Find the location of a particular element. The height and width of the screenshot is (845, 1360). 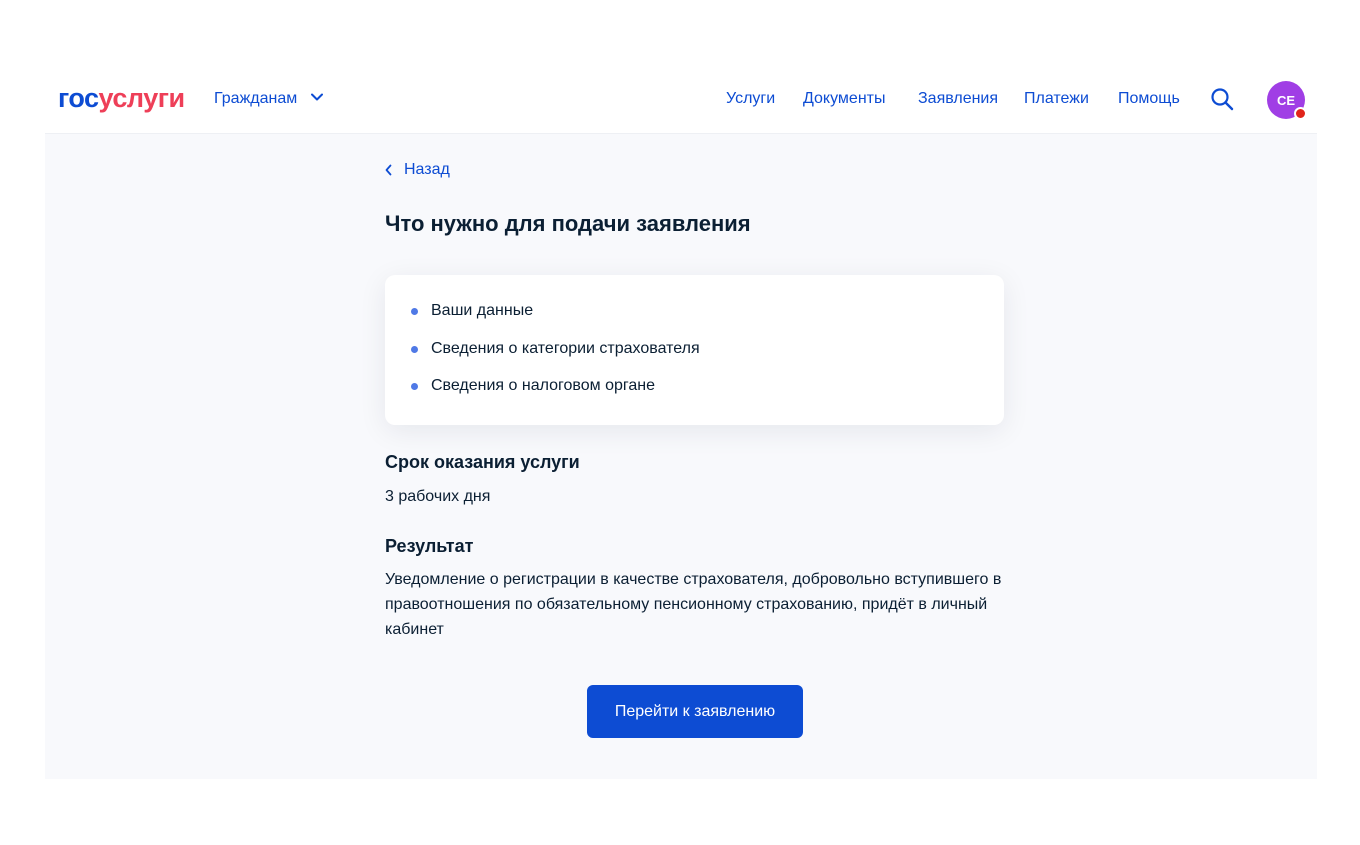

audience-selector: Гражданам is located at coordinates (255, 99).